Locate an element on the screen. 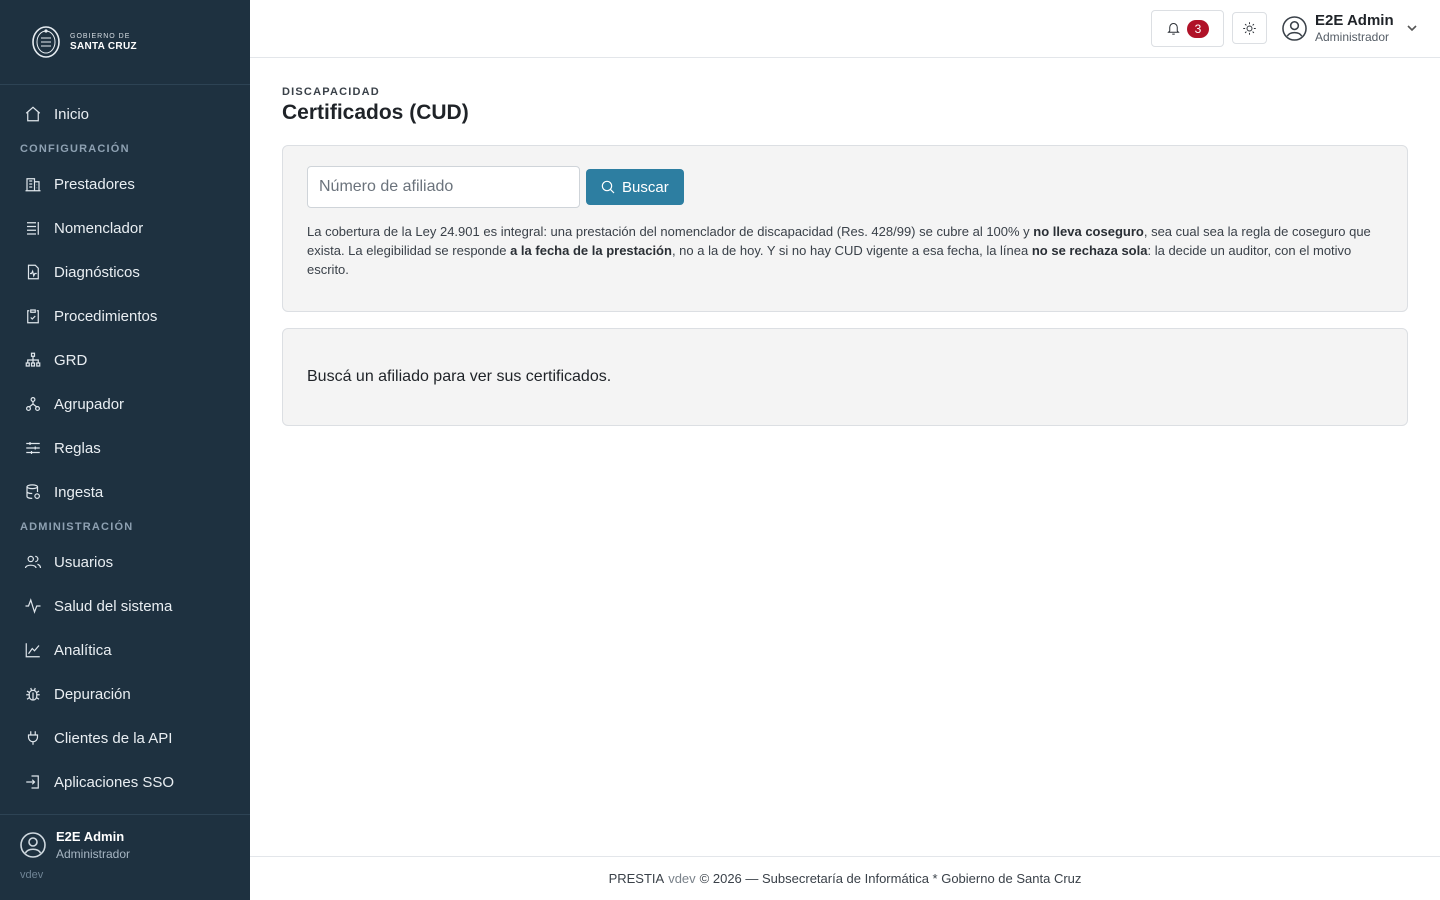 This screenshot has height=900, width=1440. sidebar-item-analitica: Analítica is located at coordinates (125, 650).